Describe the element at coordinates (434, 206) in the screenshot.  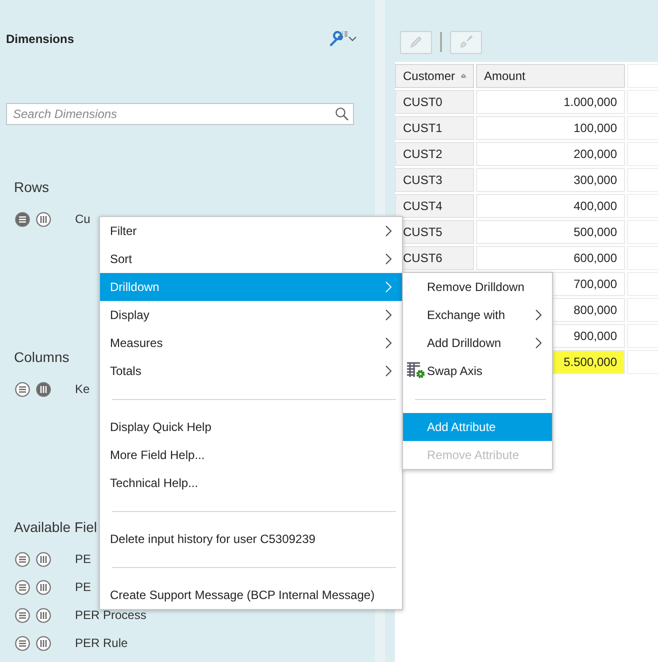
I see `table-cell: CUST4` at that location.